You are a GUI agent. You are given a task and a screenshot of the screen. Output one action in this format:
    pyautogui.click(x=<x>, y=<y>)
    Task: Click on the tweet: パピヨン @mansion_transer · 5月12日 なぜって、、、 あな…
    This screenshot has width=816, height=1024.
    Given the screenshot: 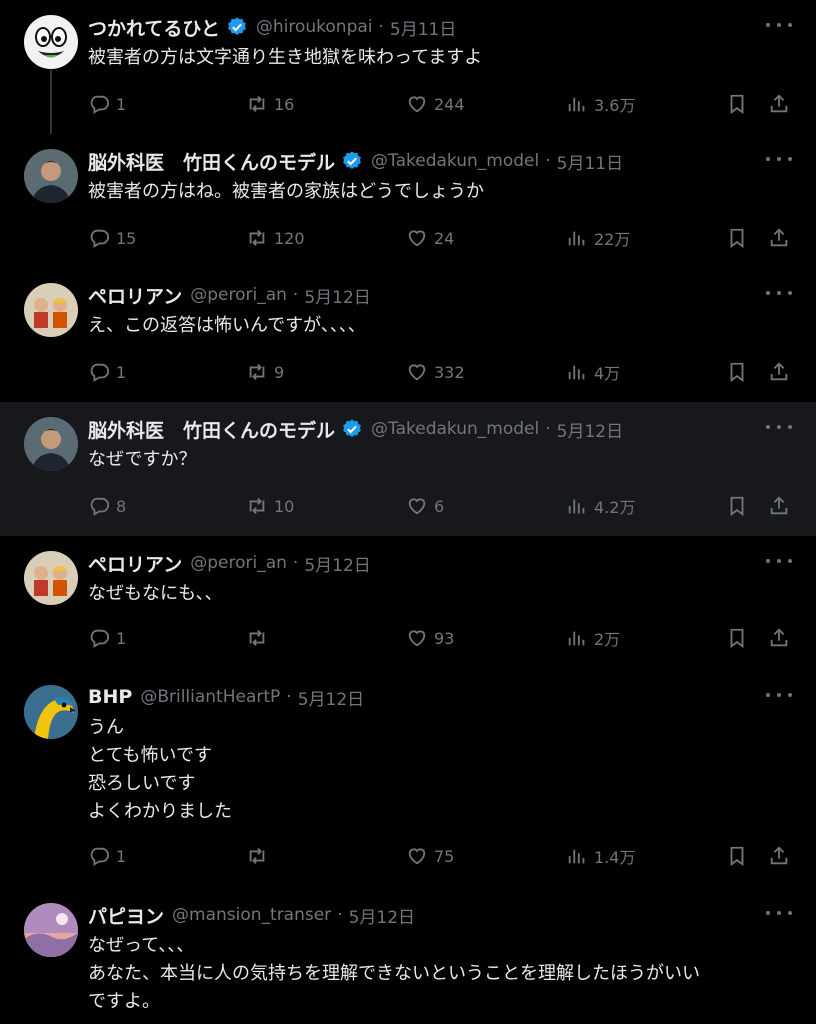 What is the action you would take?
    pyautogui.click(x=408, y=956)
    